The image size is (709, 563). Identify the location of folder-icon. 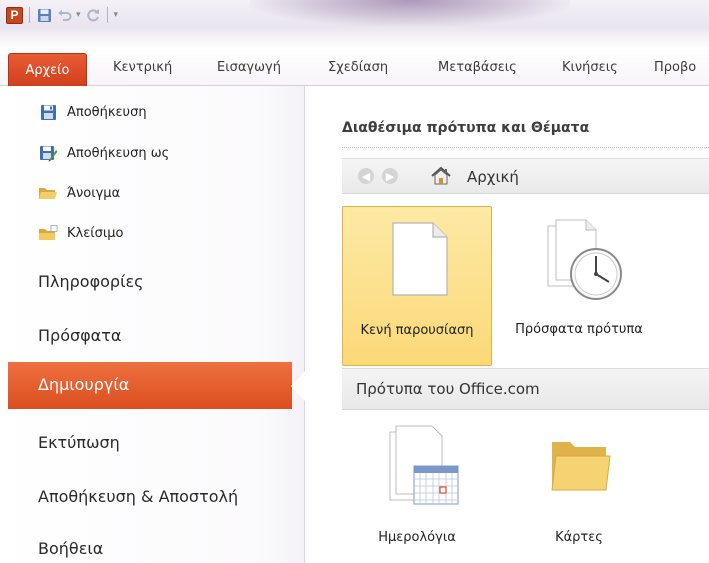
(581, 466).